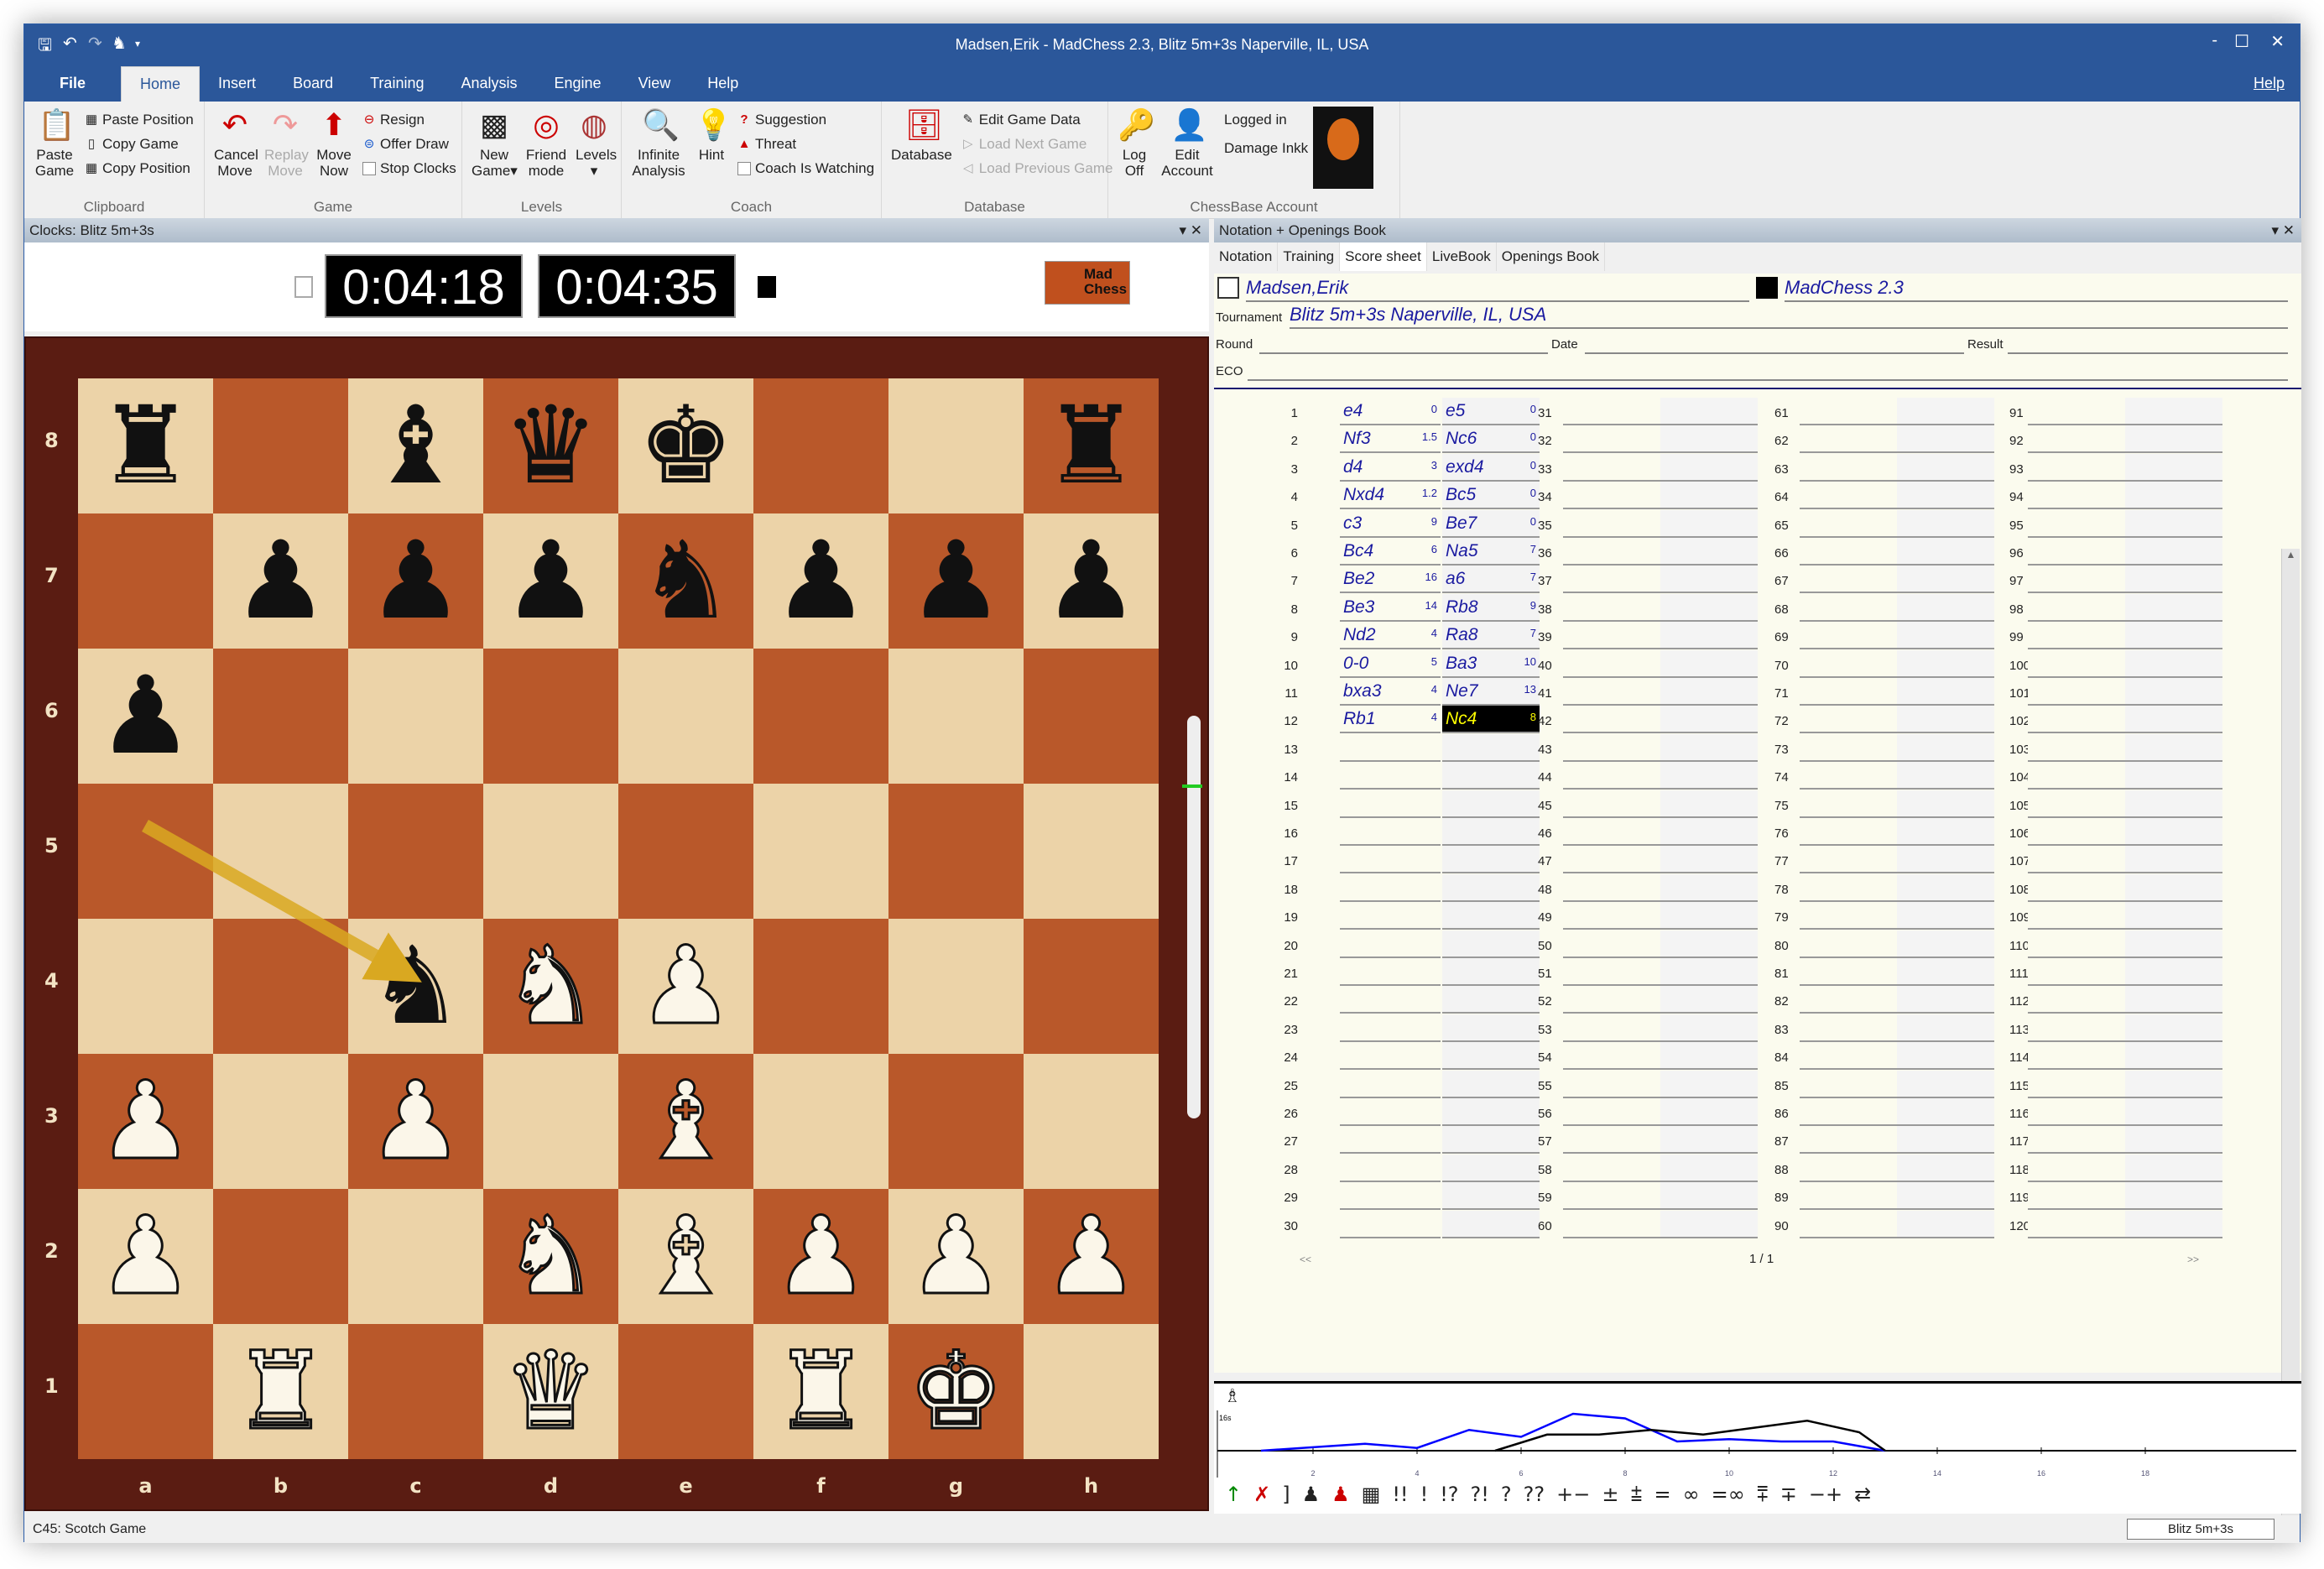  What do you see at coordinates (655, 84) in the screenshot?
I see `menu-tab-view: View` at bounding box center [655, 84].